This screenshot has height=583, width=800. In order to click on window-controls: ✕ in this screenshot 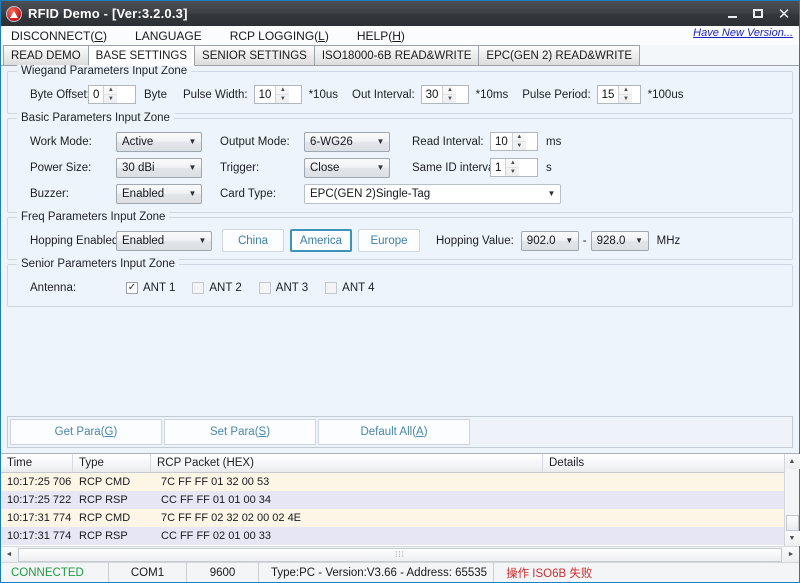, I will do `click(758, 13)`.